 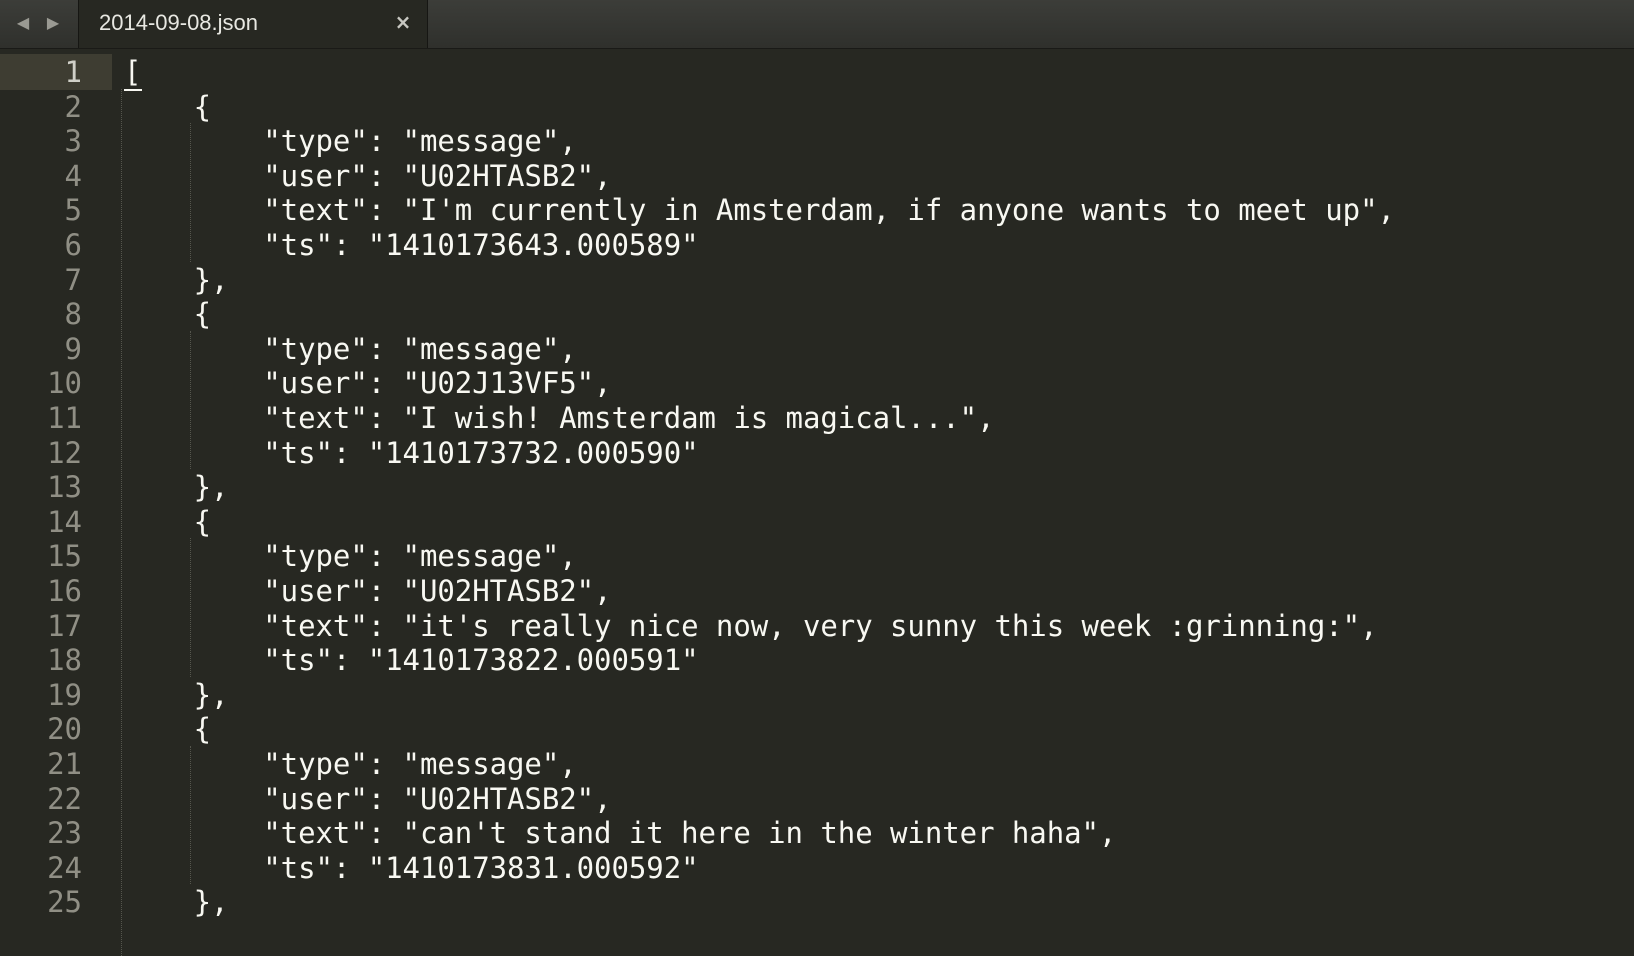 I want to click on line-number: 1, so click(x=73, y=72).